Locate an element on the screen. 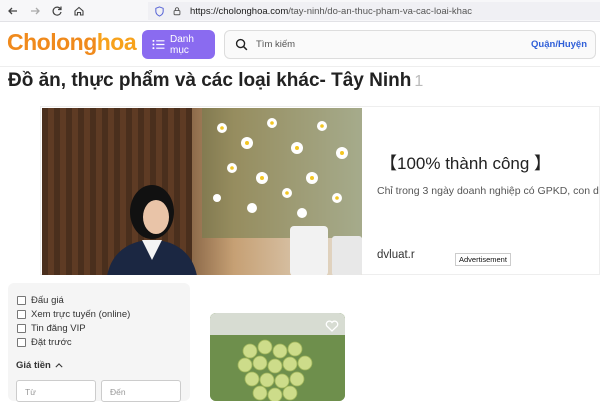 This screenshot has width=600, height=402. arrow-right-icon is located at coordinates (35, 10).